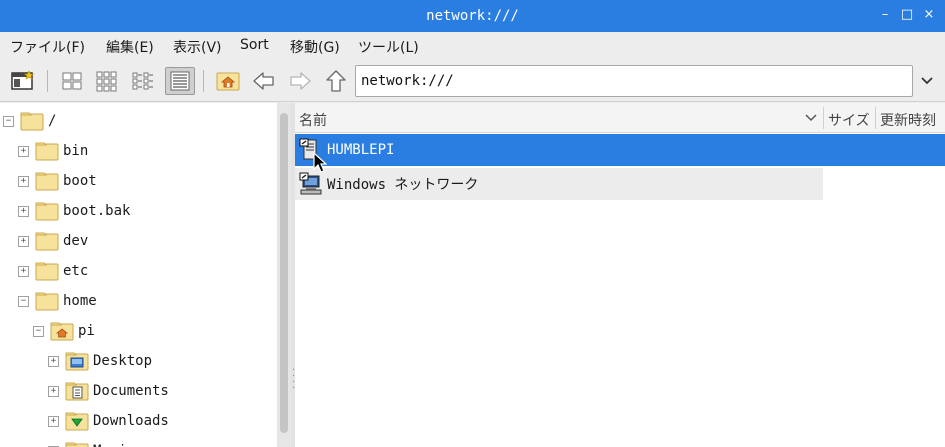  I want to click on tree-item-music: +Music, so click(91, 441).